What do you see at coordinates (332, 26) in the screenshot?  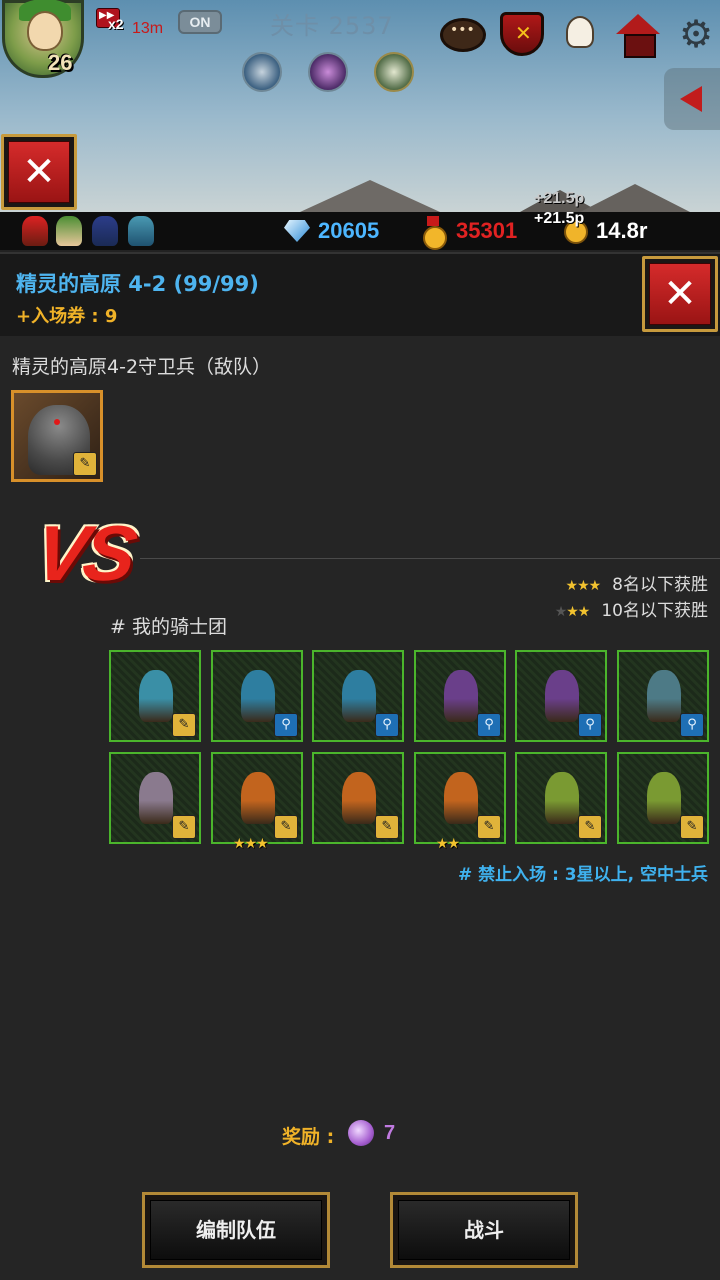 I see `stage-title: 关卡 2537` at bounding box center [332, 26].